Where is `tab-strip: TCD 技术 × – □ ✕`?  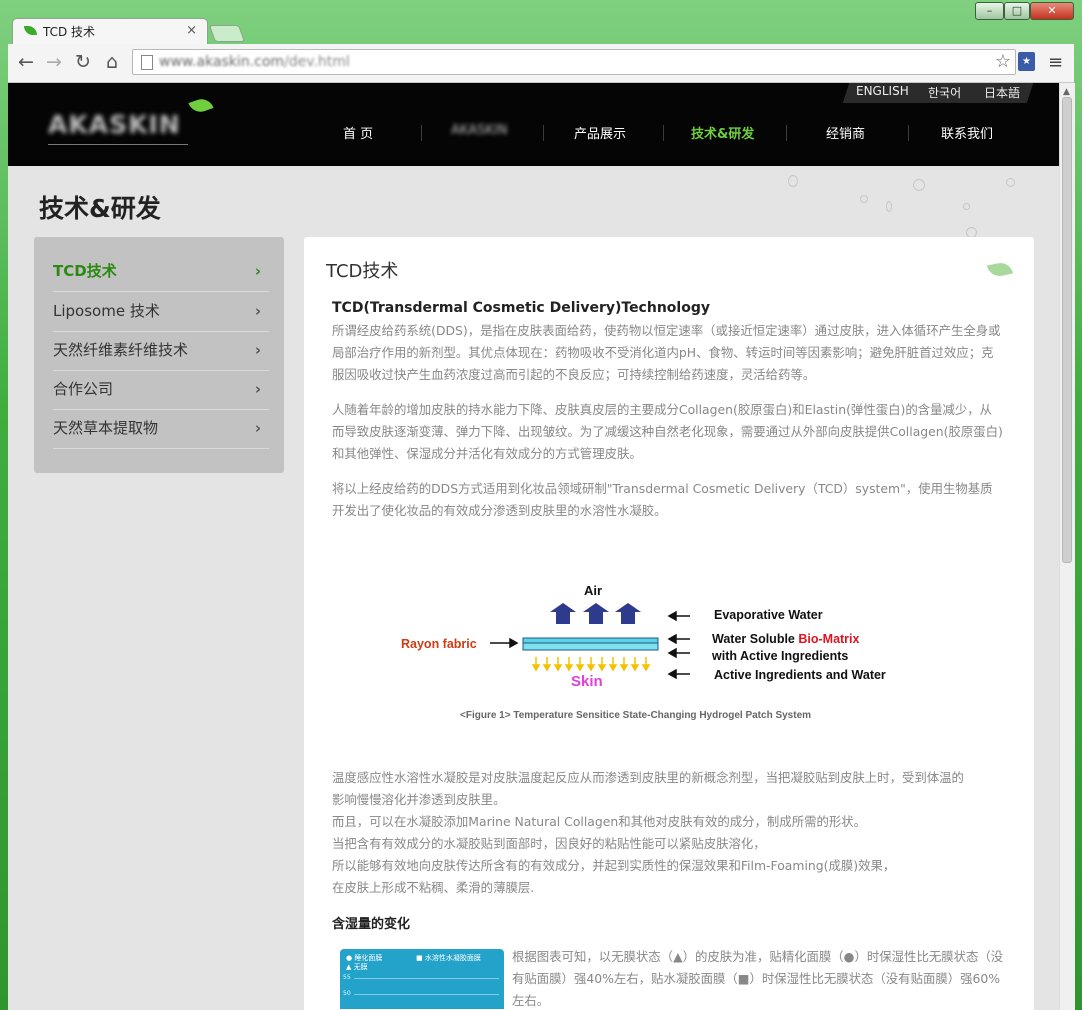
tab-strip: TCD 技术 × – □ ✕ is located at coordinates (541, 22).